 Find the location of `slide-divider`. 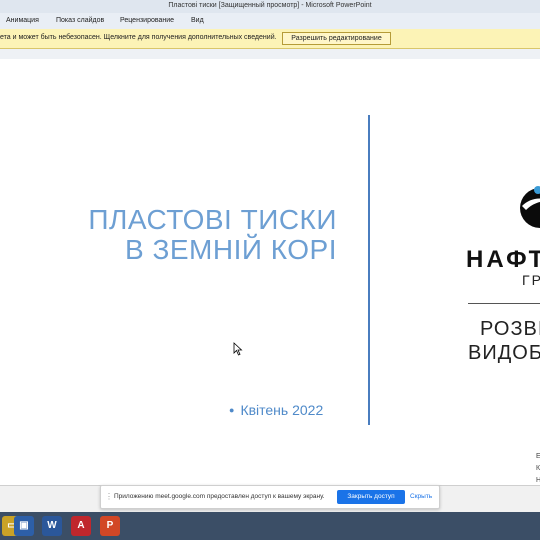

slide-divider is located at coordinates (369, 270).